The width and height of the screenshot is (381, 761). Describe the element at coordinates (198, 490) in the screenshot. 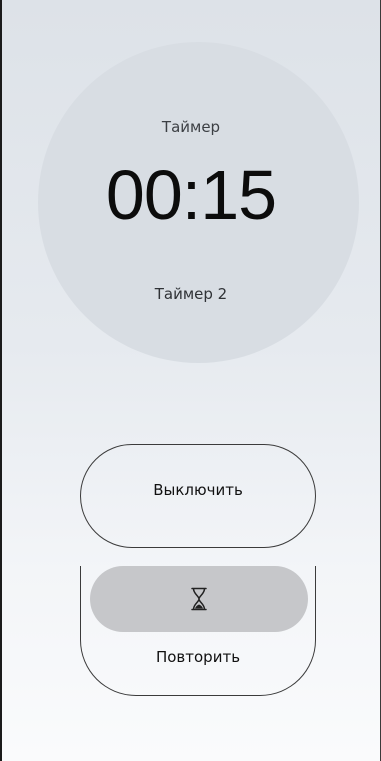

I see `turn-off-label: Выключить` at that location.